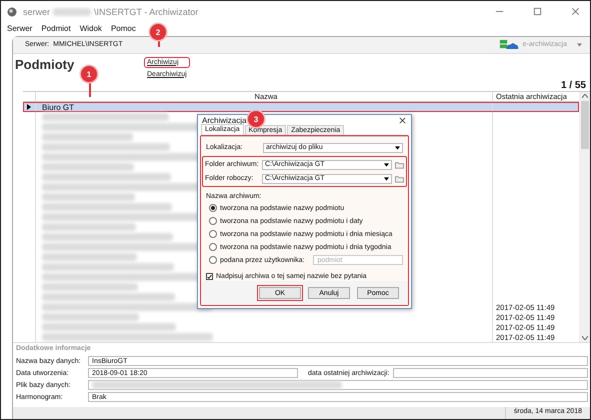 Image resolution: width=591 pixels, height=420 pixels. Describe the element at coordinates (146, 11) in the screenshot. I see `window-title: \INSERTGT - Archiwizator` at that location.